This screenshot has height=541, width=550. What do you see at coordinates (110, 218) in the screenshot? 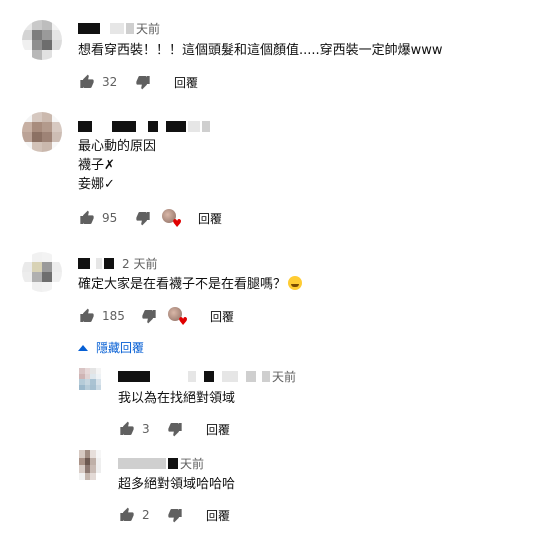
I see `like-count: 95` at bounding box center [110, 218].